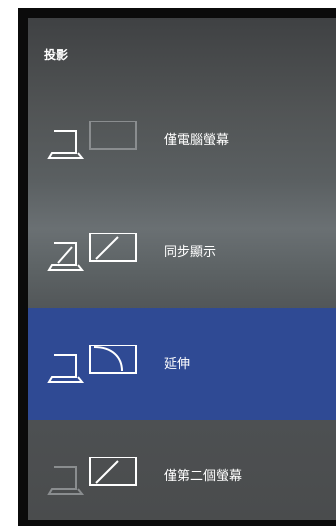 The height and width of the screenshot is (529, 336). I want to click on pc-screen-only-icon, so click(92, 140).